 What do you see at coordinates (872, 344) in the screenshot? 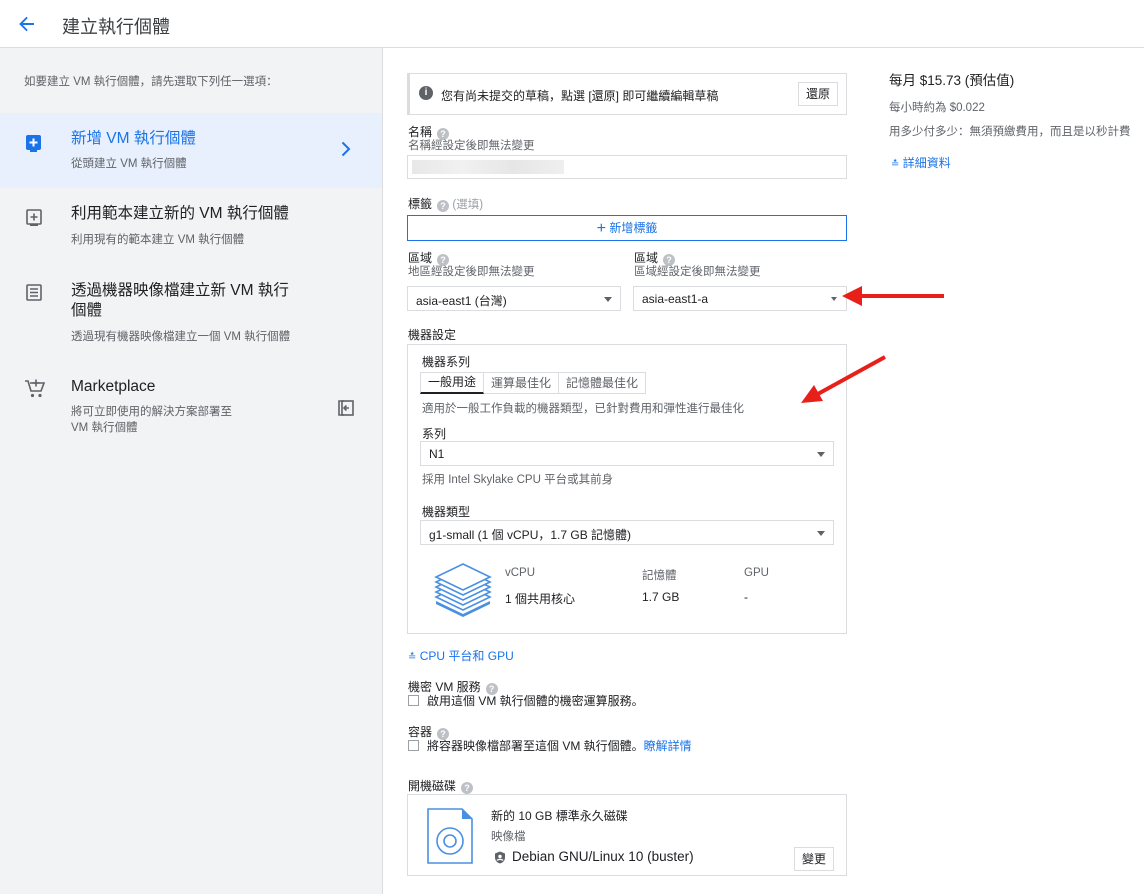
I see `annotation-arrows` at bounding box center [872, 344].